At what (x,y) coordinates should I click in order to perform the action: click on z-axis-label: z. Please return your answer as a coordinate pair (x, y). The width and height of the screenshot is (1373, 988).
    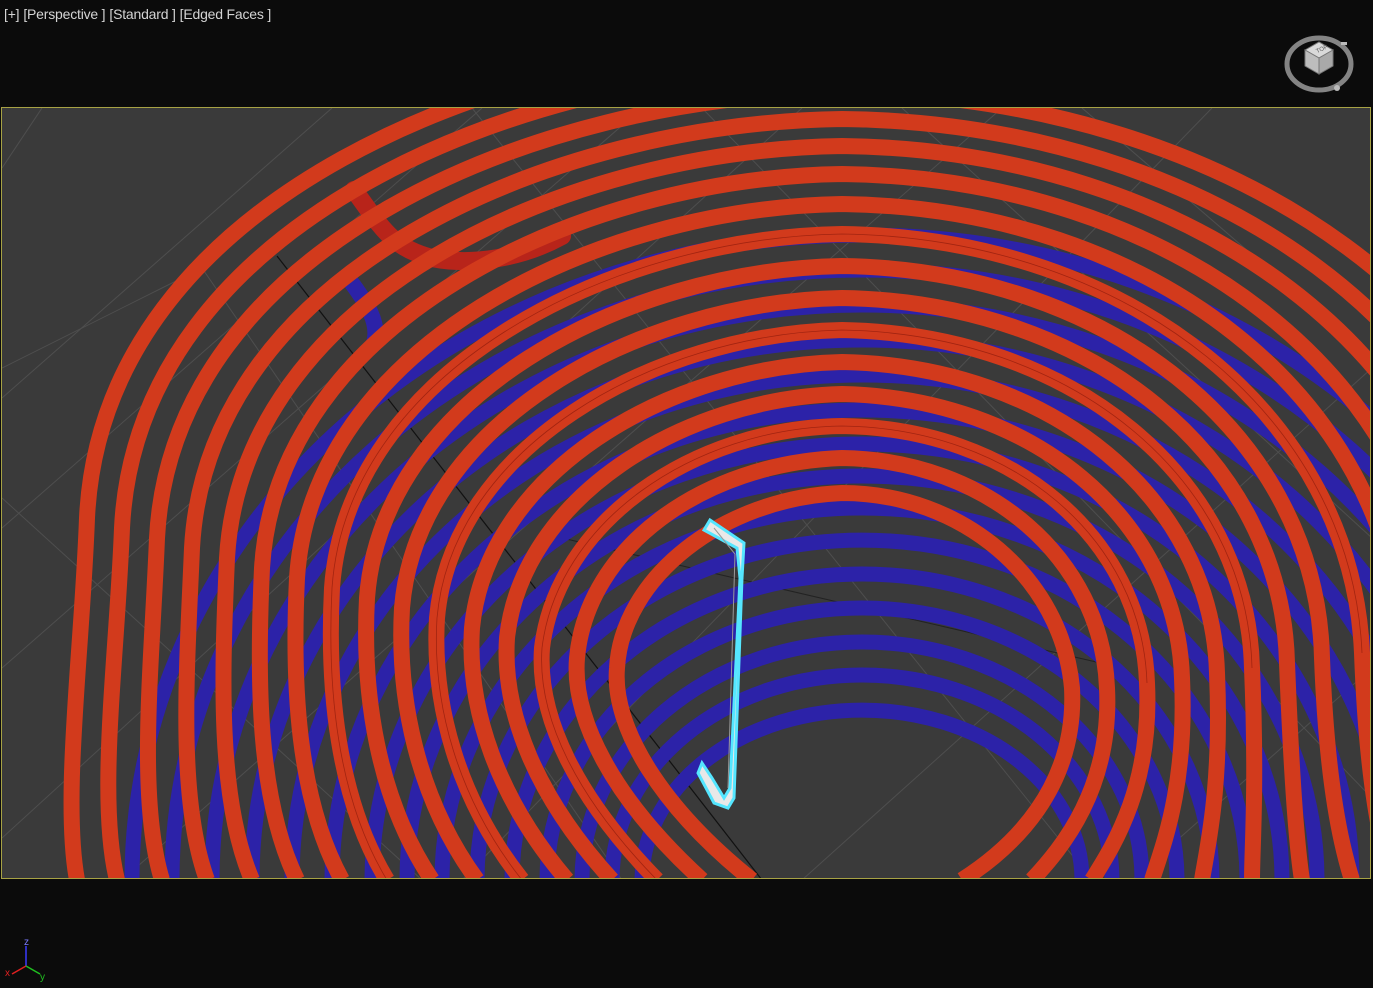
    Looking at the image, I should click on (26, 942).